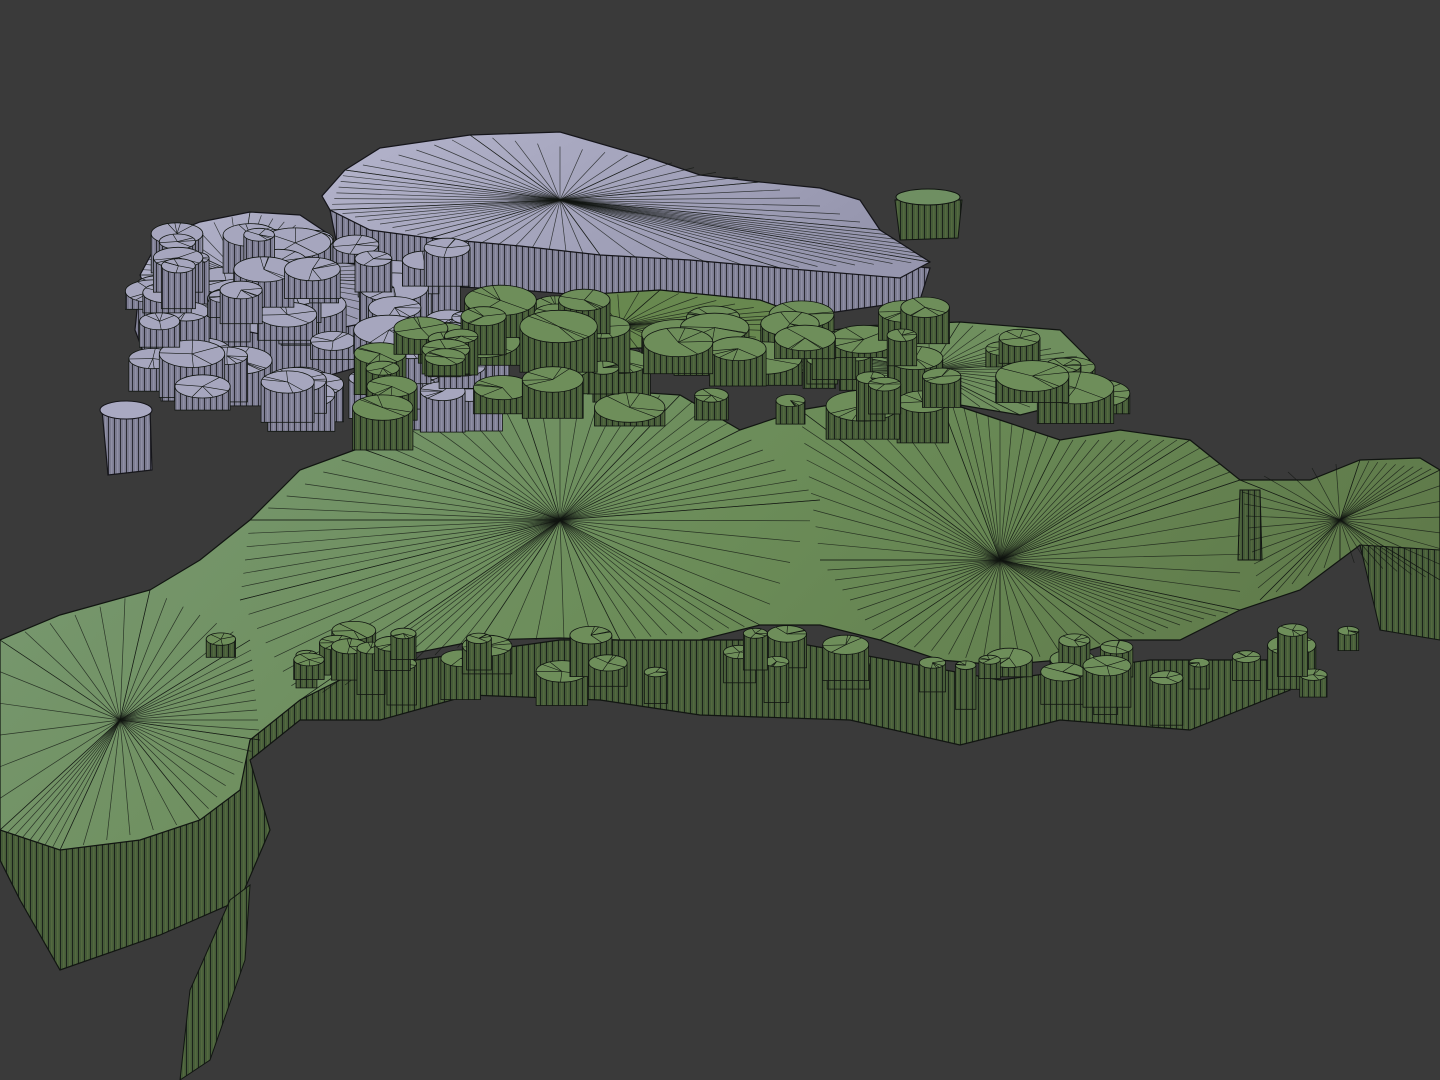 This screenshot has height=1080, width=1440. Describe the element at coordinates (928, 197) in the screenshot. I see `island-east-top` at that location.